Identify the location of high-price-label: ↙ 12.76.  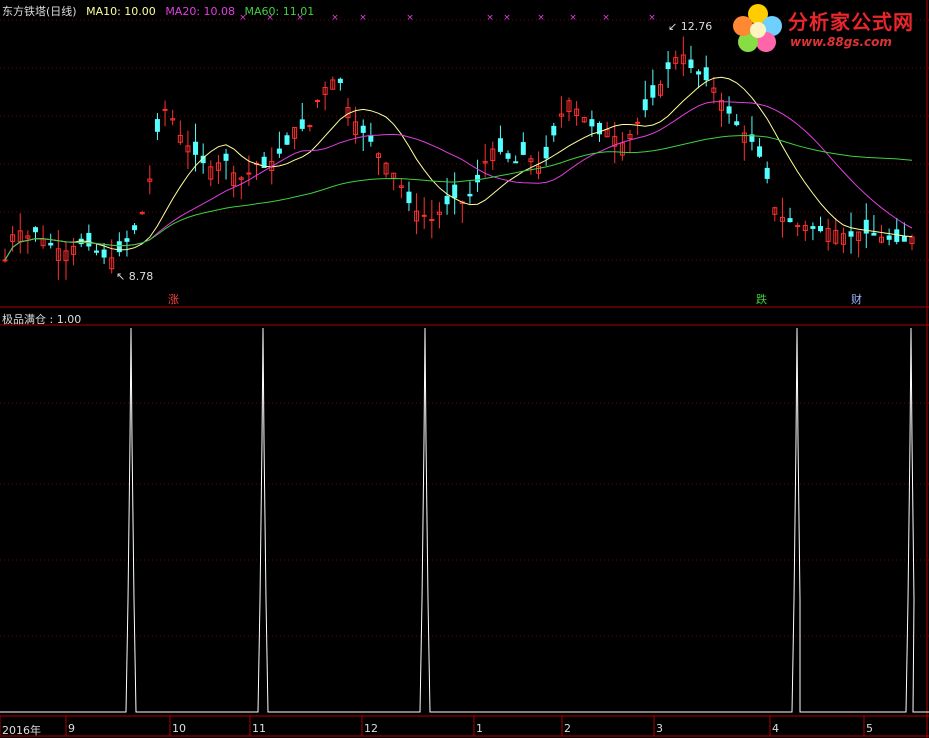
(690, 26).